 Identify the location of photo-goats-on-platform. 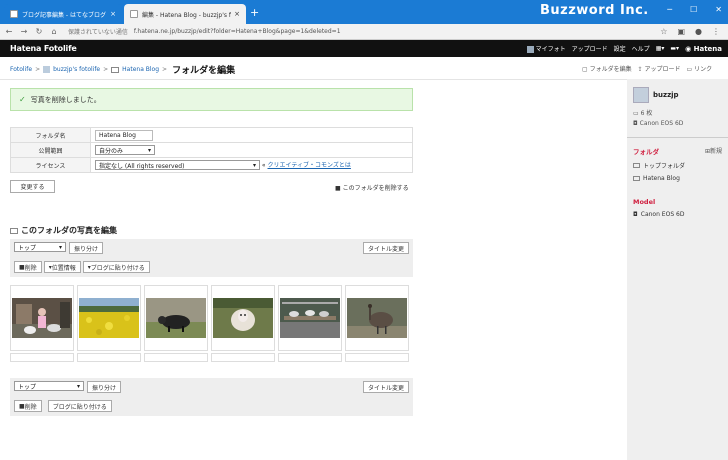
(310, 318).